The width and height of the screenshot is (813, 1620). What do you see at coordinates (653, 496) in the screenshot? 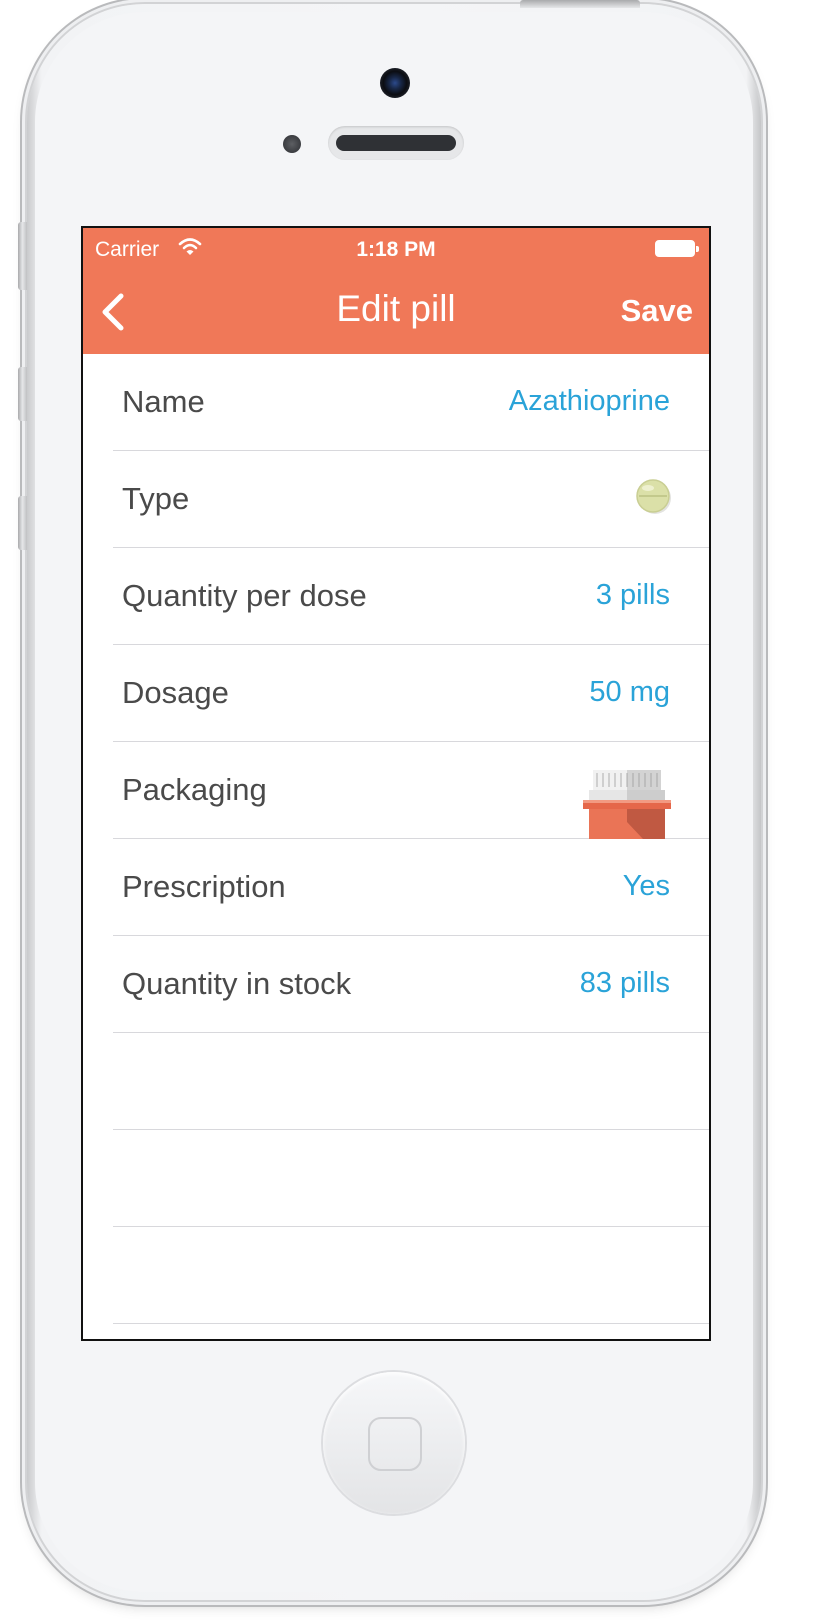
I see `round-pill-icon` at bounding box center [653, 496].